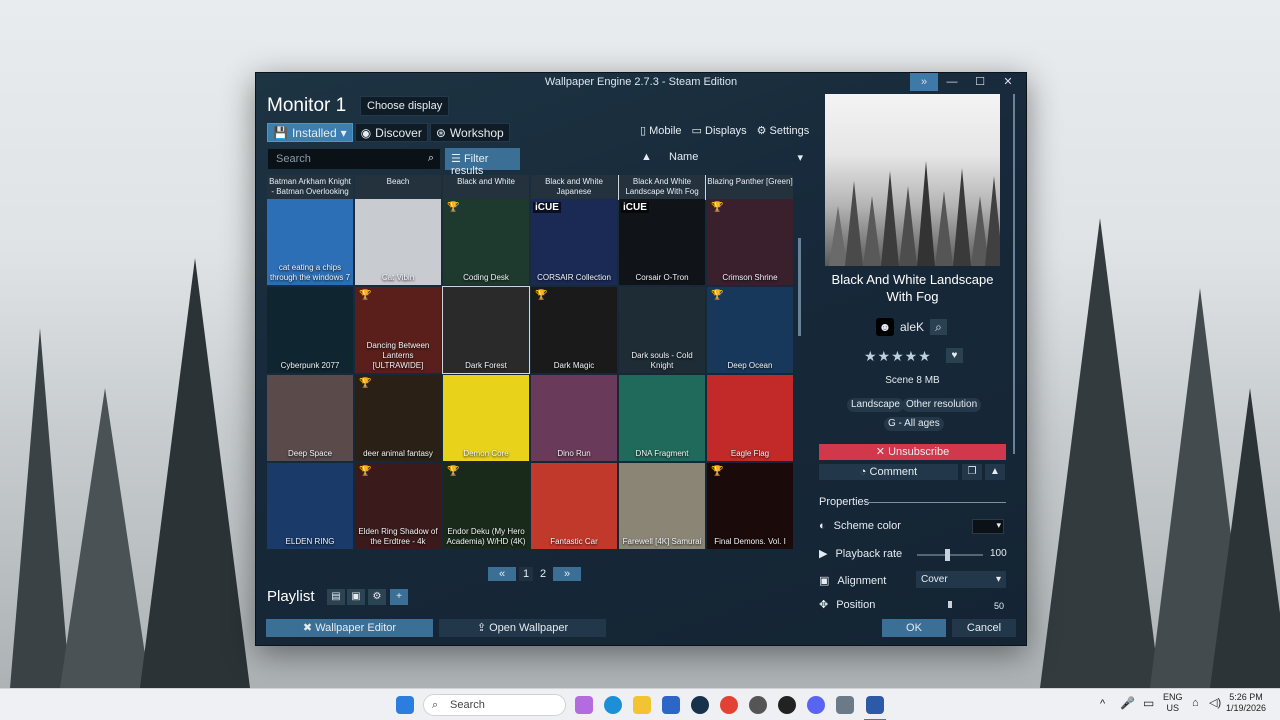 Image resolution: width=1280 pixels, height=720 pixels. What do you see at coordinates (972, 472) in the screenshot?
I see `copy-icon: ❐` at bounding box center [972, 472].